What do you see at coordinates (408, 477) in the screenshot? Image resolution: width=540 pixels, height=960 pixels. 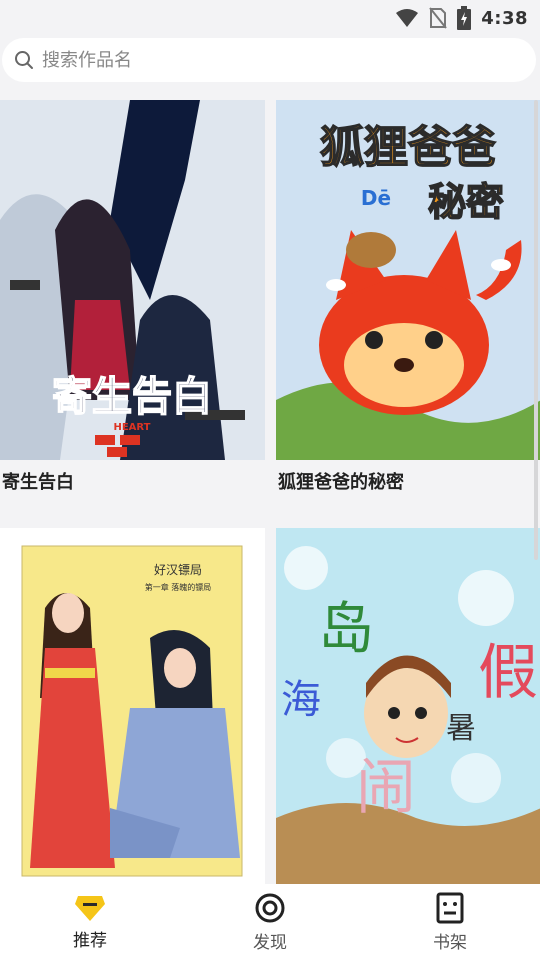 I see `comic-title: 狐狸爸爸的秘密` at bounding box center [408, 477].